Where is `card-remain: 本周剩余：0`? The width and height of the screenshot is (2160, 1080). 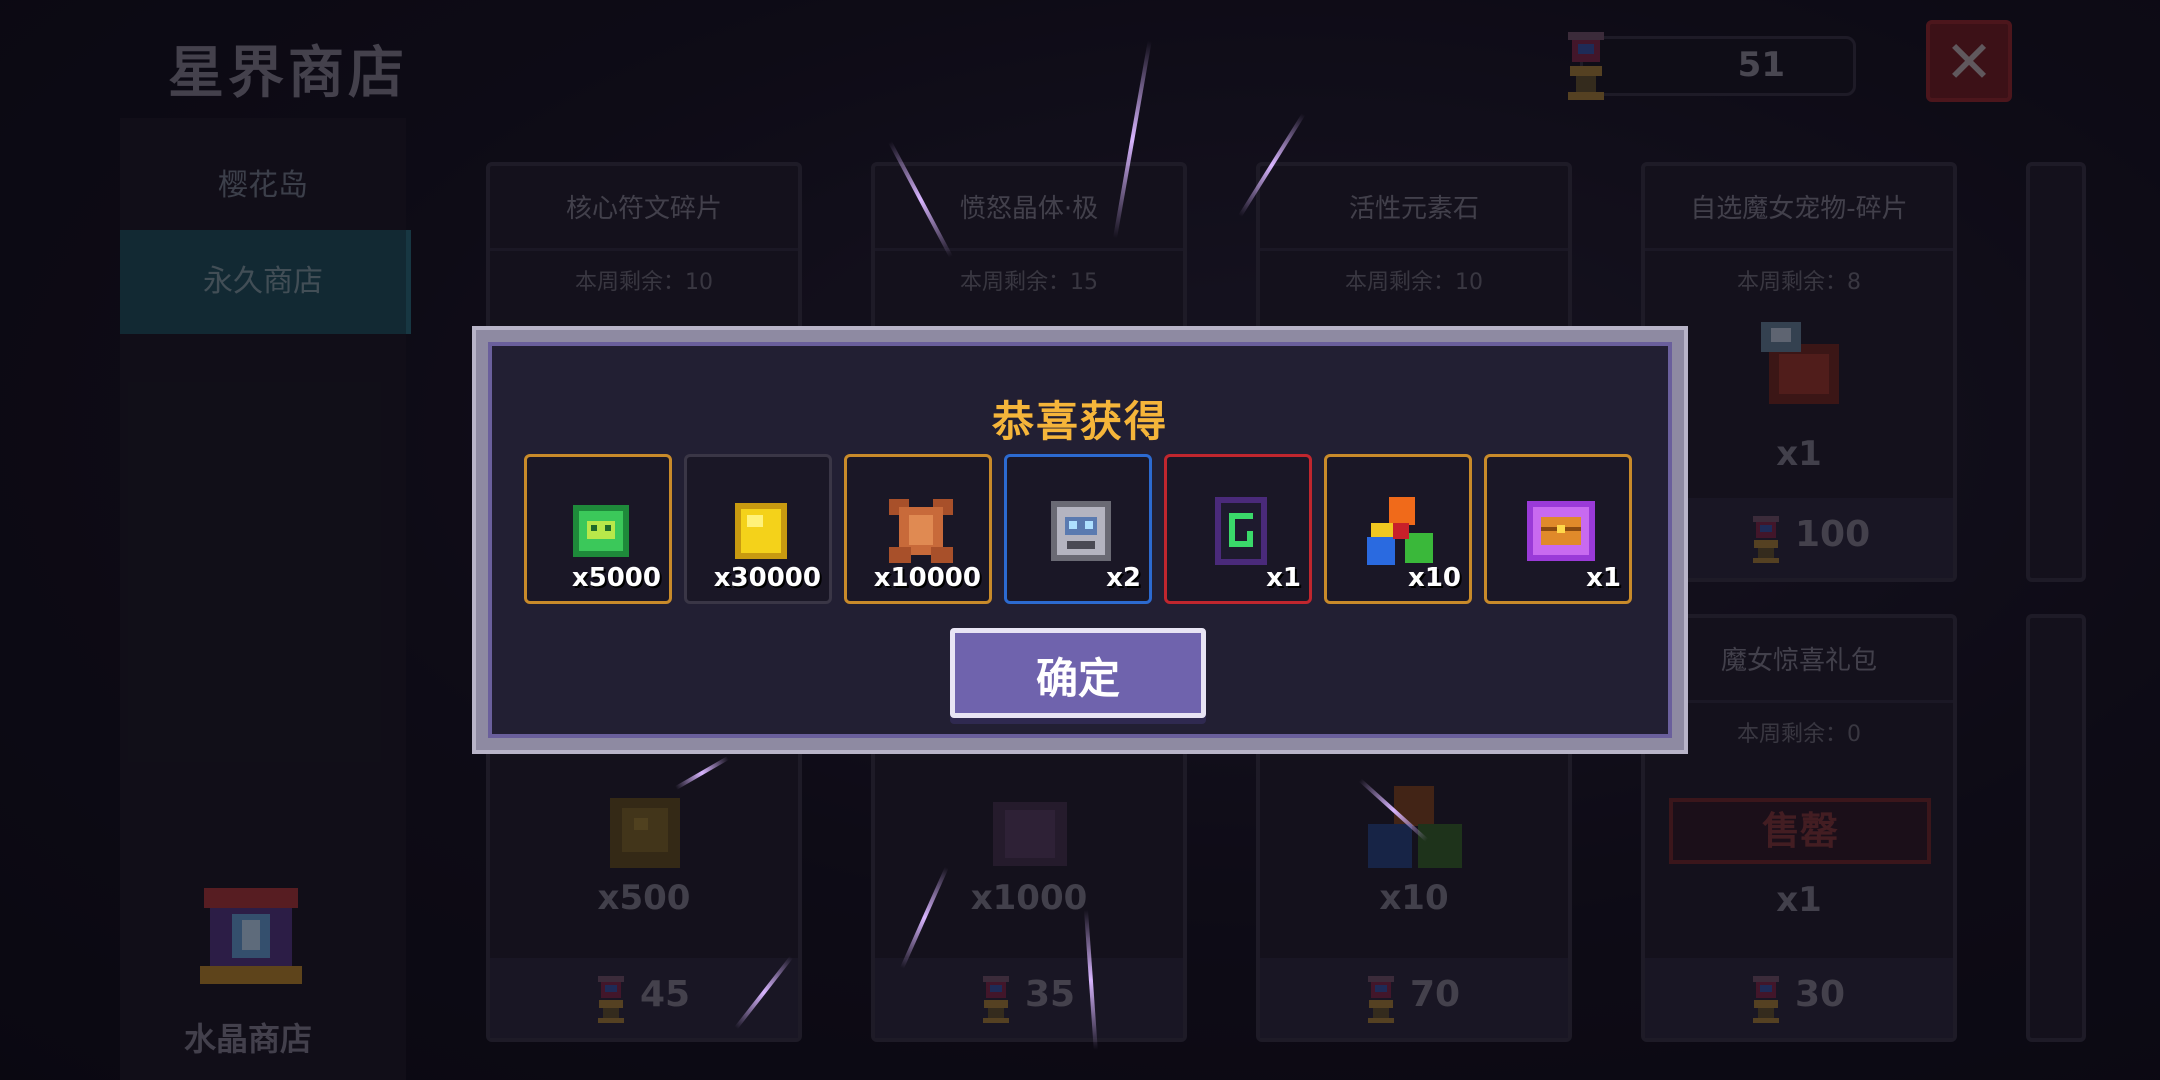
card-remain: 本周剩余：0 is located at coordinates (1799, 734).